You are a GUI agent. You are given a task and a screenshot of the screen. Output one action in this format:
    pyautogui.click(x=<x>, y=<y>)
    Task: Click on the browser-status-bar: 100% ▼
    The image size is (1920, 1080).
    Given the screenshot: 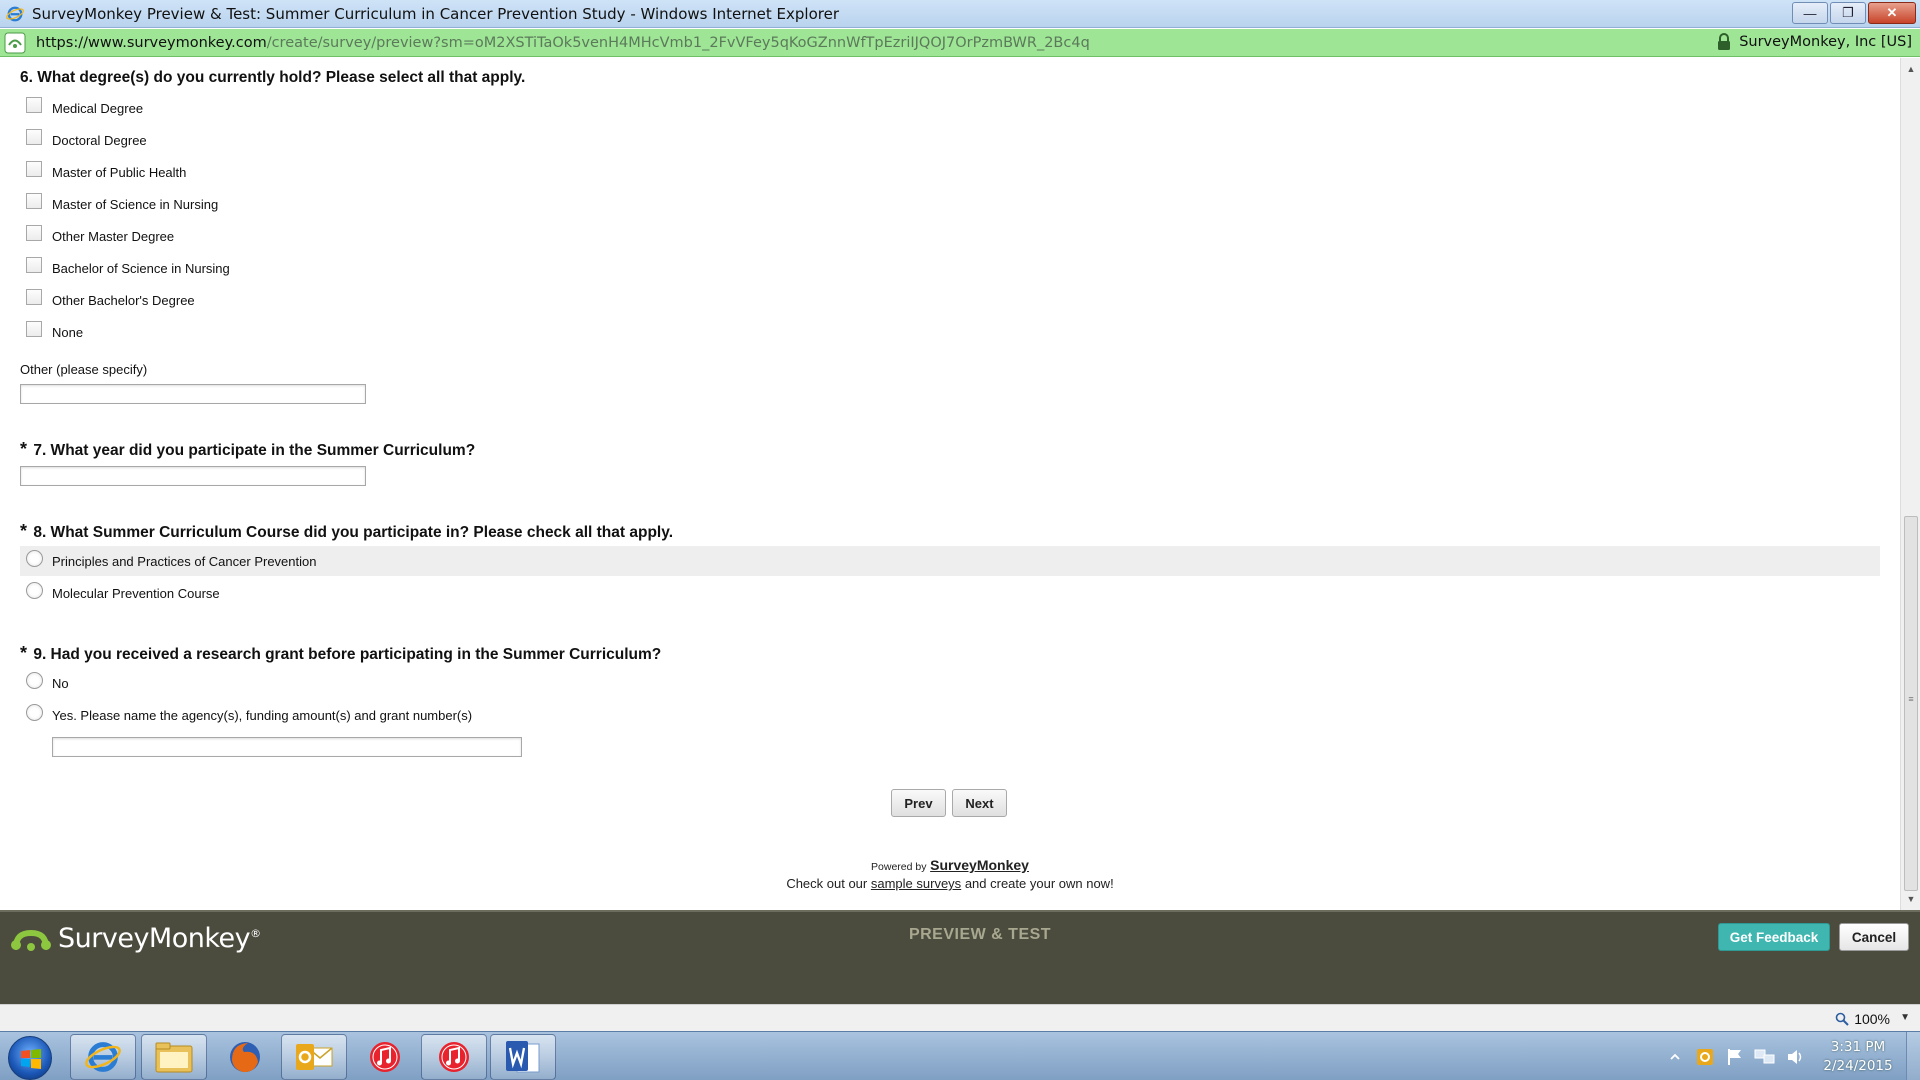 What is the action you would take?
    pyautogui.click(x=960, y=1017)
    